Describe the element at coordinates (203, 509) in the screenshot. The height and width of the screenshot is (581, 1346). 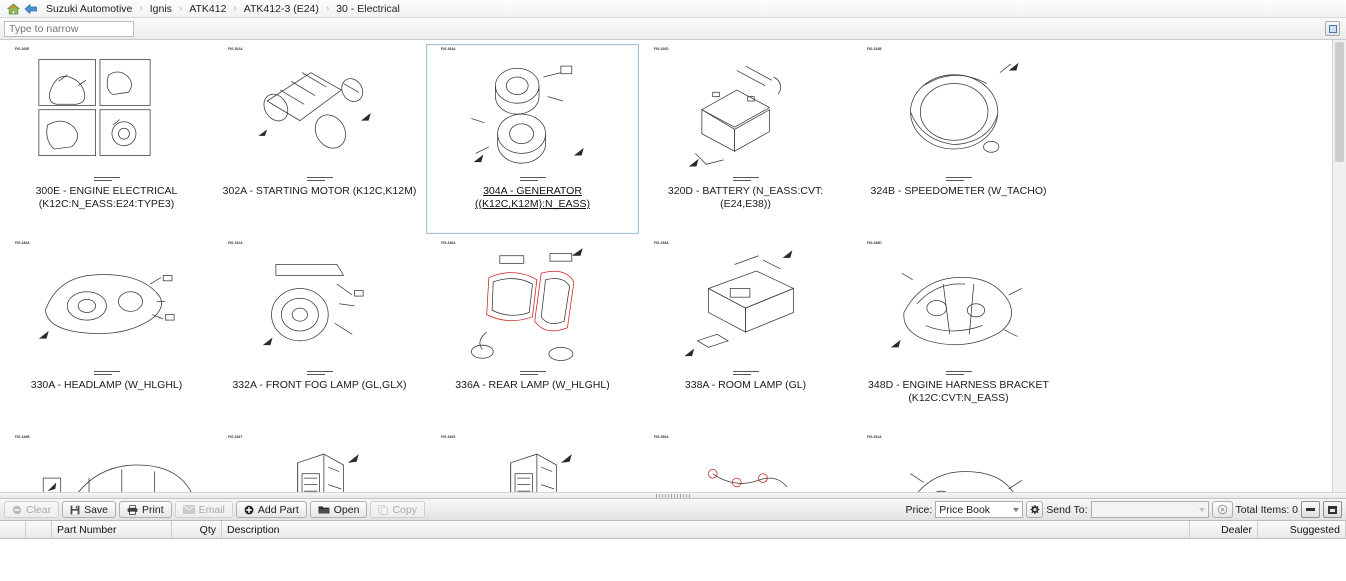
I see `email-button: Email` at that location.